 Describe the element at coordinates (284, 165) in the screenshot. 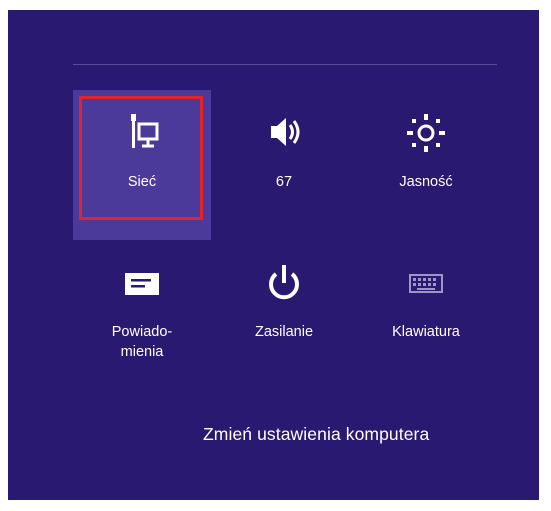

I see `volume-tile: 67` at that location.